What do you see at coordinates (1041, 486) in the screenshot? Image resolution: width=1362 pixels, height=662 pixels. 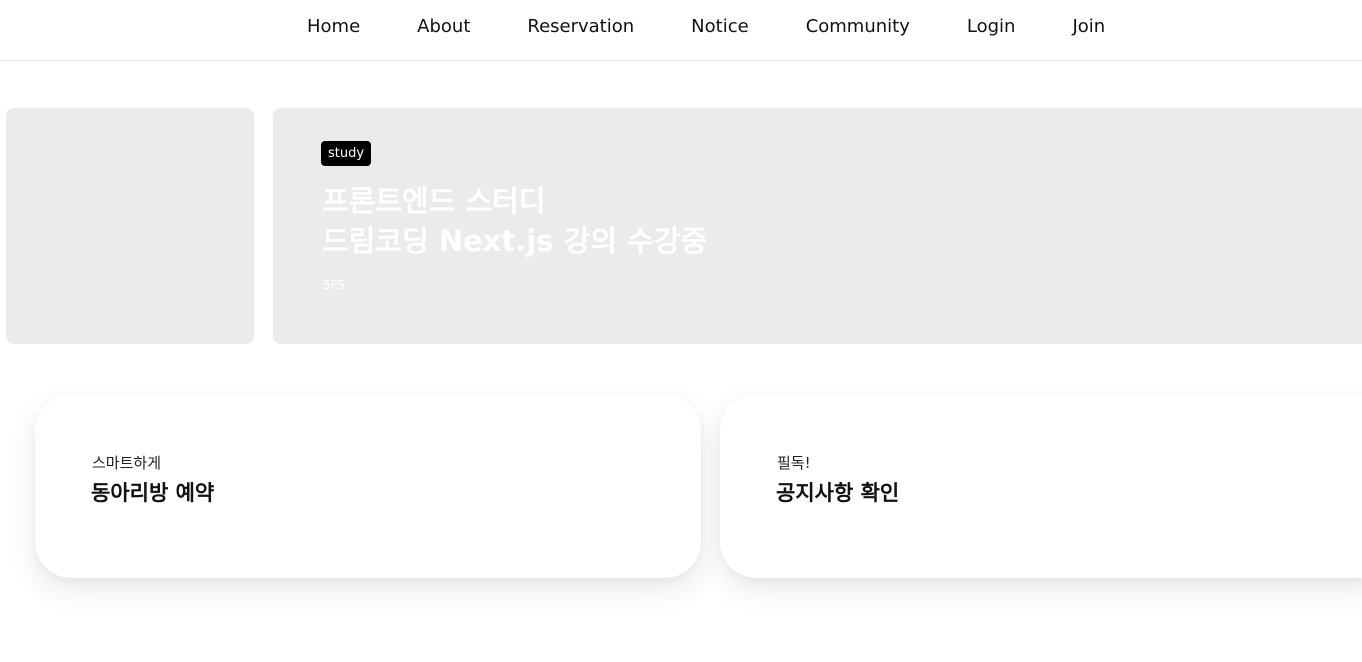 I see `notice-card: 필독! 공지사항 확인` at bounding box center [1041, 486].